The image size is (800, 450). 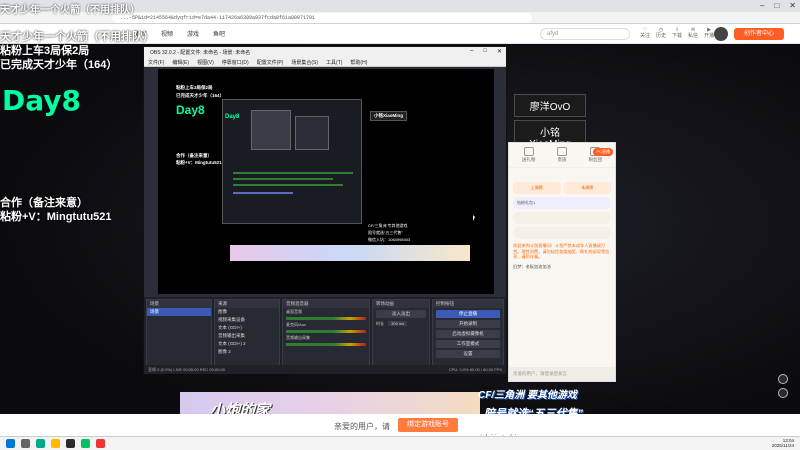 I want to click on bind-account-button: 绑定游戏账号, so click(x=428, y=425).